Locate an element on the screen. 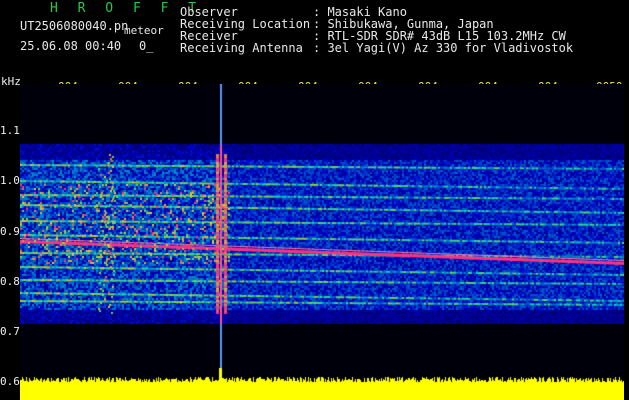 This screenshot has height=400, width=629. y-tick-label: 1.1 is located at coordinates (10, 130).